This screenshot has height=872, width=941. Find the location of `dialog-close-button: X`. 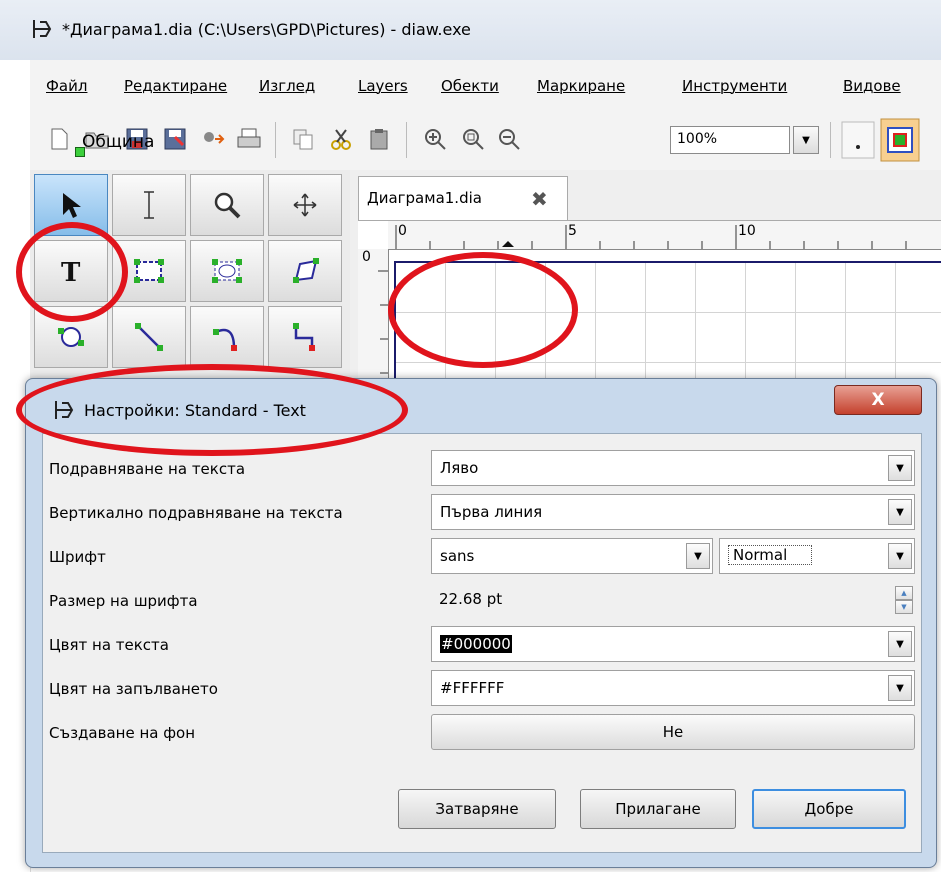

dialog-close-button: X is located at coordinates (878, 400).